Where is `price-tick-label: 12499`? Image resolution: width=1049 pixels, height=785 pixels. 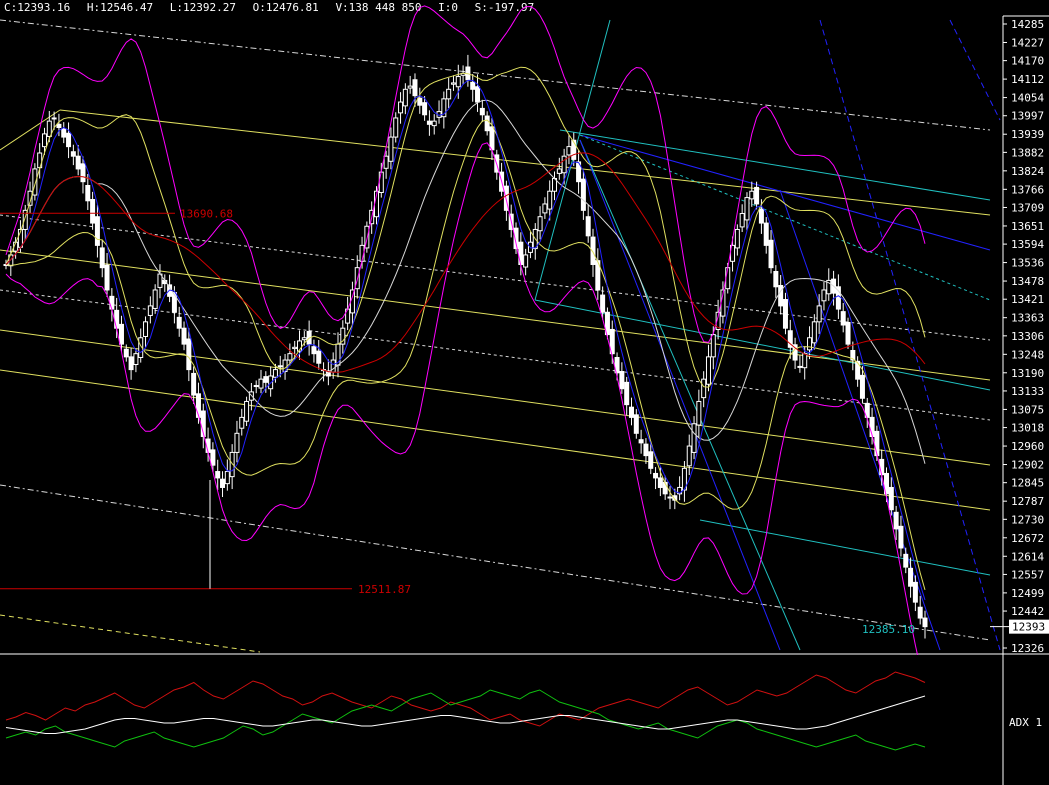
price-tick-label: 12499 is located at coordinates (1027, 593).